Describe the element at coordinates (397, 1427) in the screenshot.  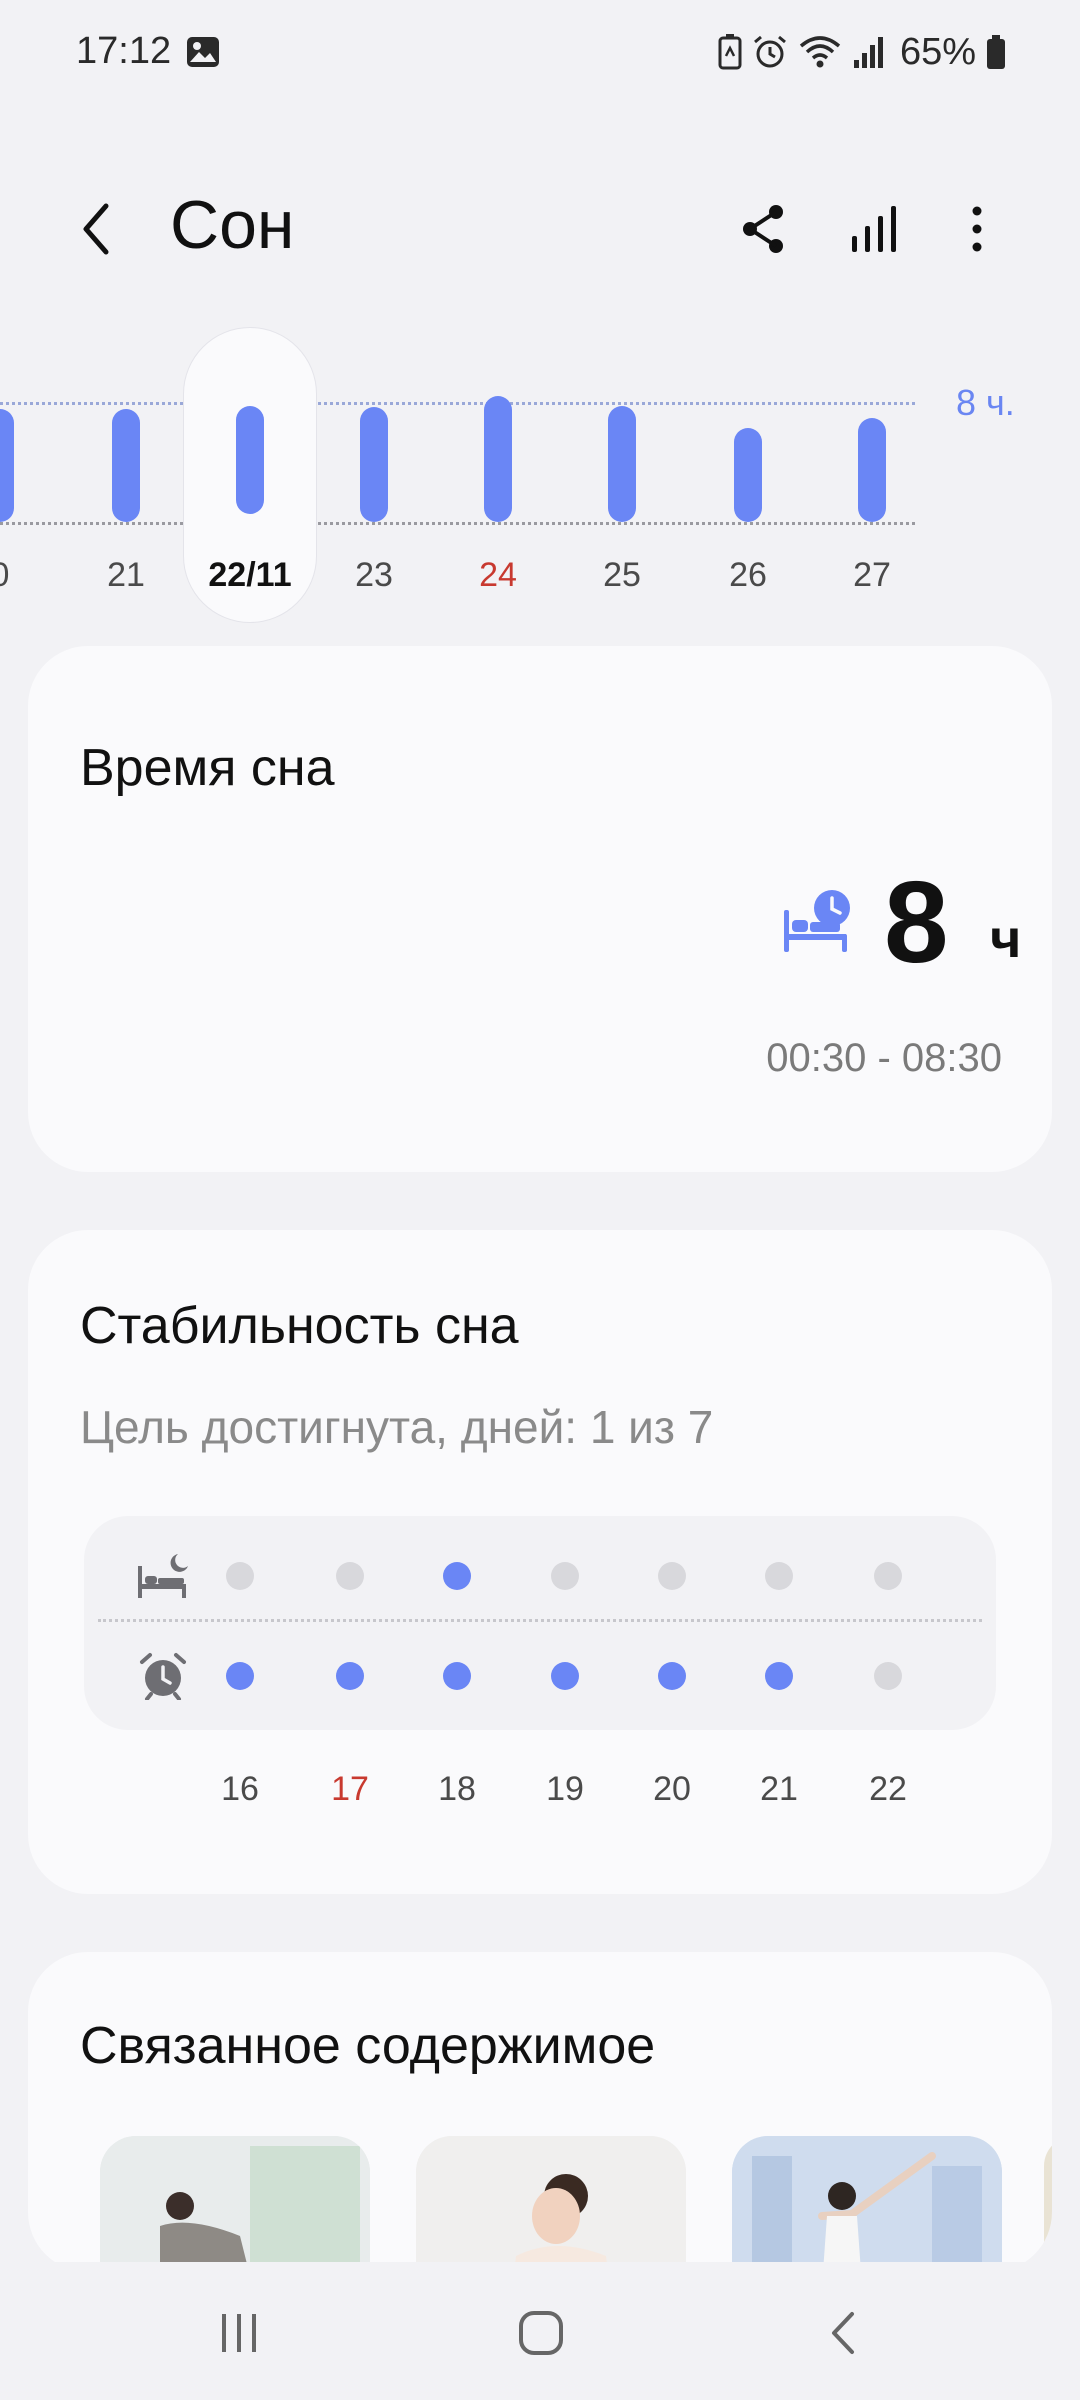
I see `stability-subtitle: Цель достигнута, дней: 1 из 7` at that location.